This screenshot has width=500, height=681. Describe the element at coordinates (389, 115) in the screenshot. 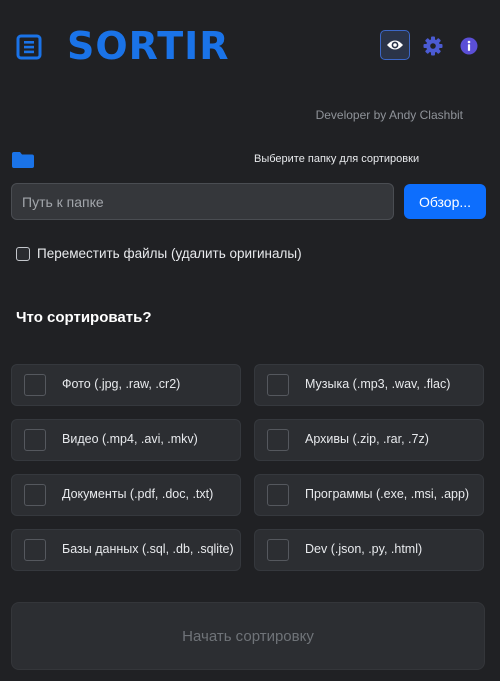

I see `developer-credit: Developer by Andy Clashbit` at that location.